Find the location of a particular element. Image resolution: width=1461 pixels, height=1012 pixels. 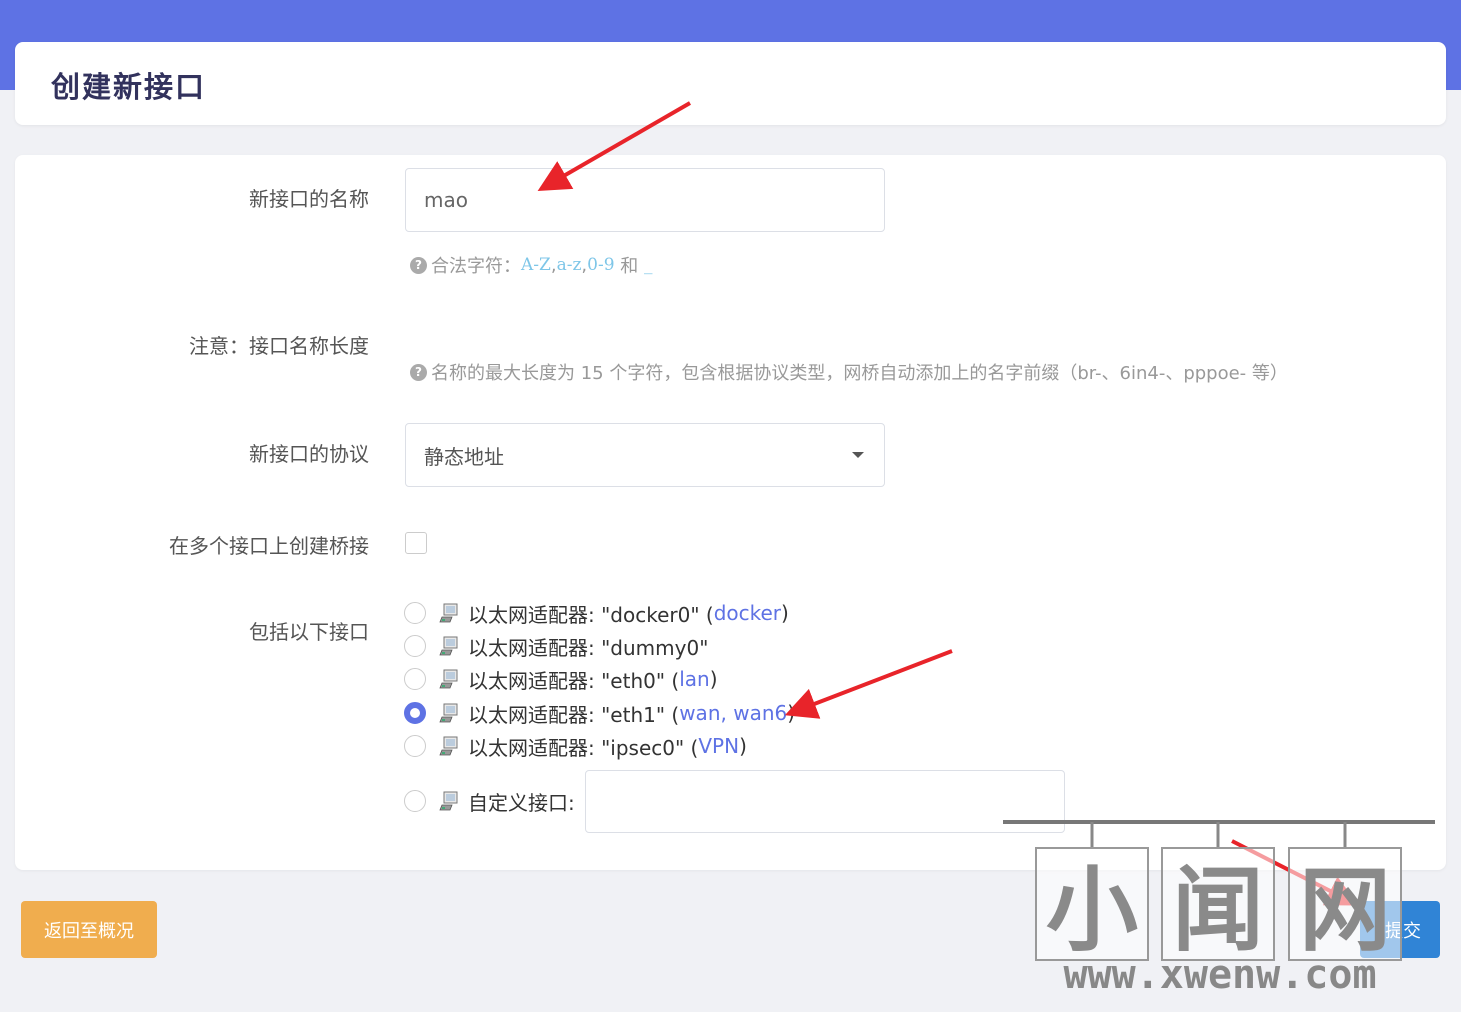

interface-option-custom: 自定义接口: is located at coordinates (489, 801).